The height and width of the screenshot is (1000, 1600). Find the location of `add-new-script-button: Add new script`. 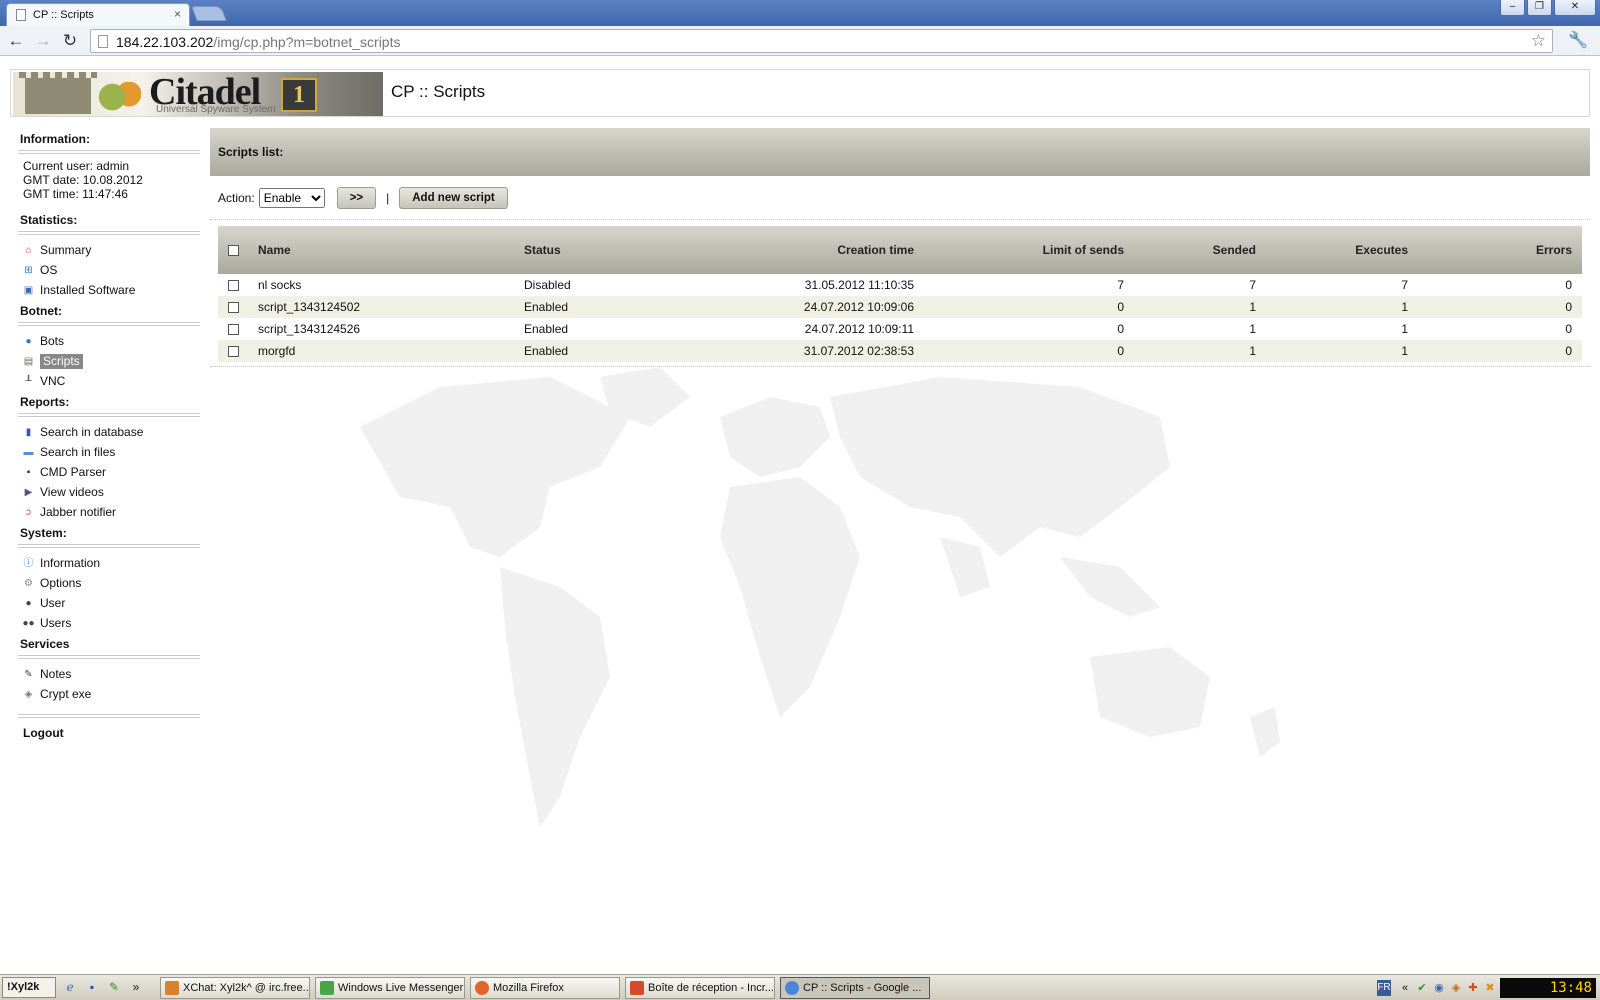

add-new-script-button: Add new script is located at coordinates (453, 197).